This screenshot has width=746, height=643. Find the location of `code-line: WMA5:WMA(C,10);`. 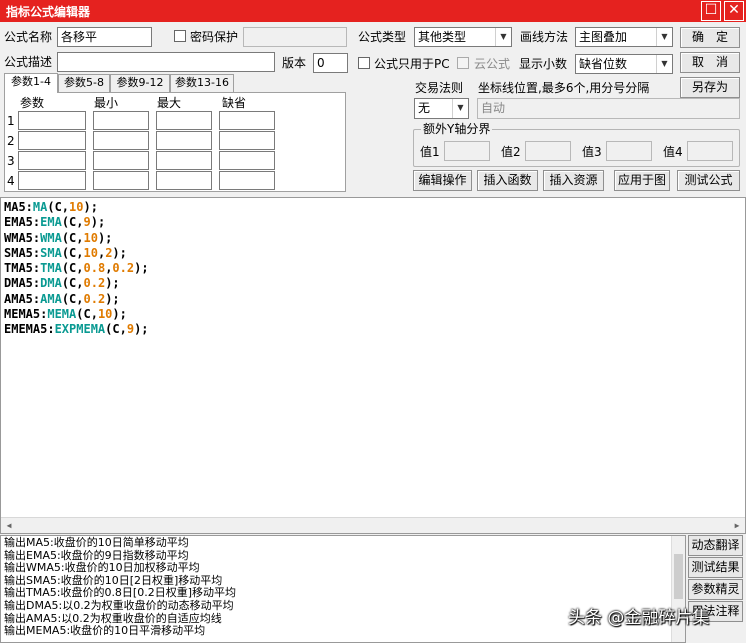

code-line: WMA5:WMA(C,10); is located at coordinates (373, 238).